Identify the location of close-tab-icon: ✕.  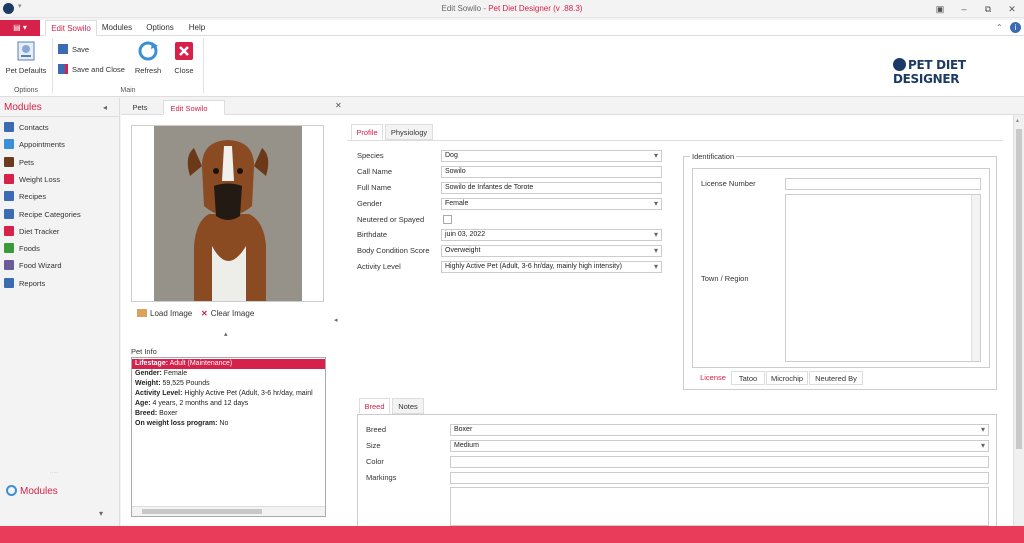
(338, 105).